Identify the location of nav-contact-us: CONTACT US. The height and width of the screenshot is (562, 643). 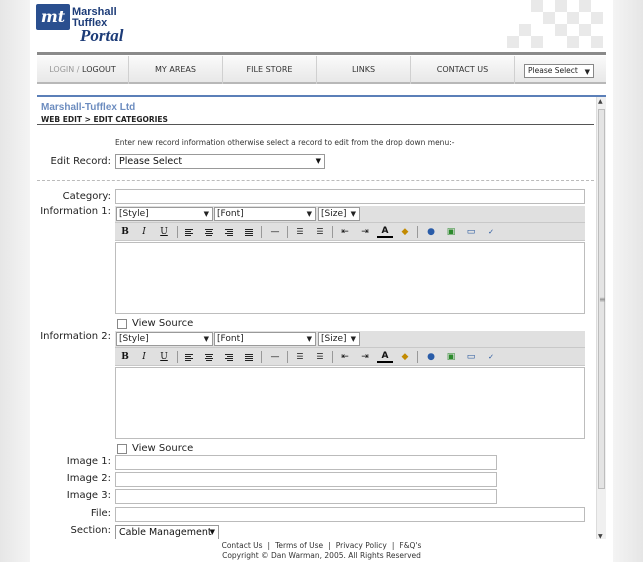
(463, 70).